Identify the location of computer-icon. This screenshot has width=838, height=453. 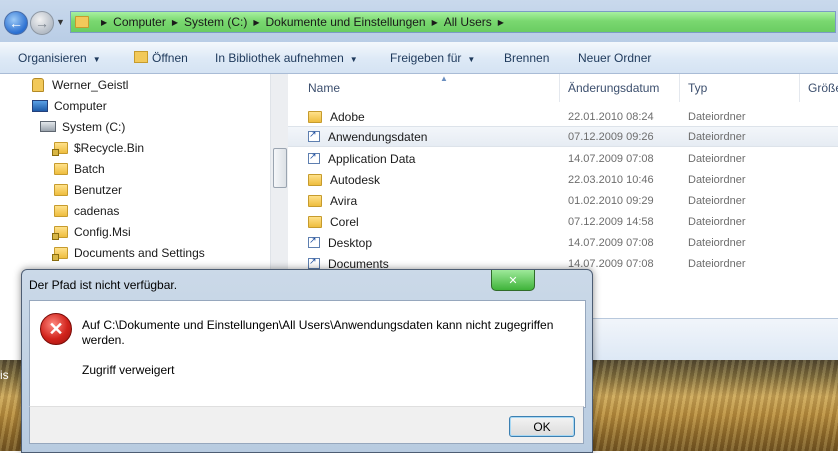
(40, 105).